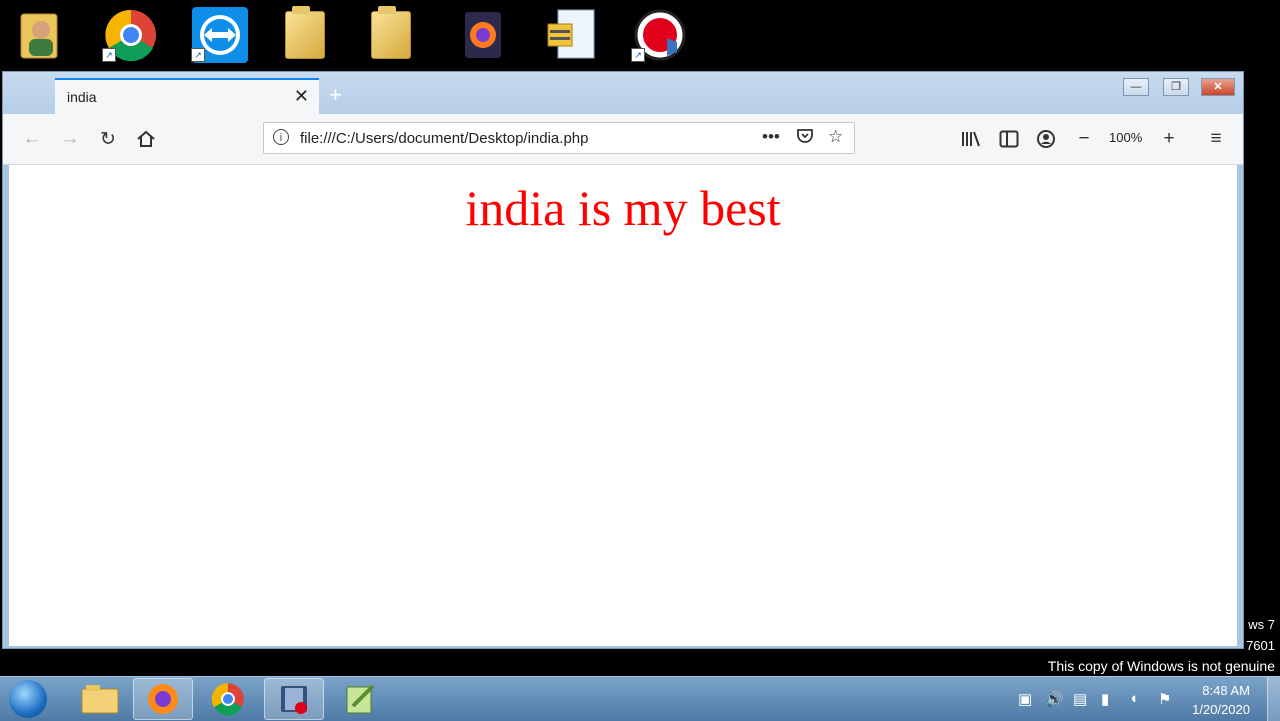  What do you see at coordinates (163, 699) in the screenshot?
I see `taskbar-firefox-icon` at bounding box center [163, 699].